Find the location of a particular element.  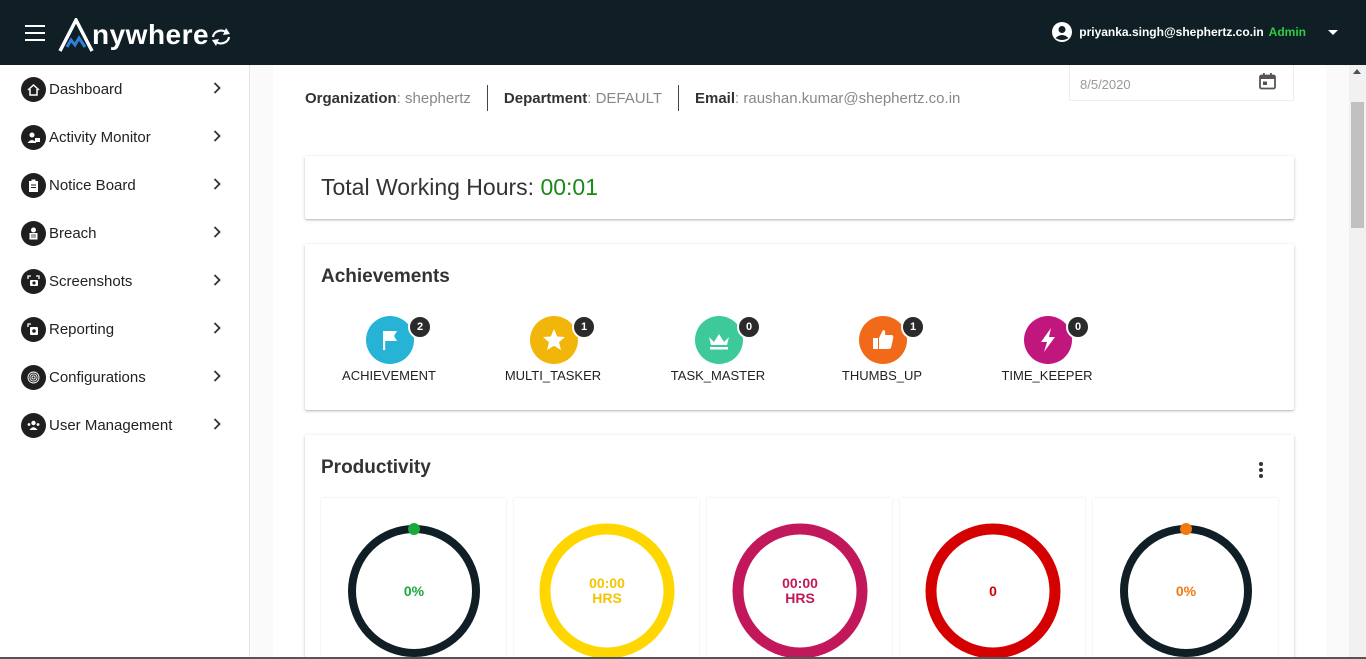

sidebar-item-label: Notice Board is located at coordinates (92, 185).